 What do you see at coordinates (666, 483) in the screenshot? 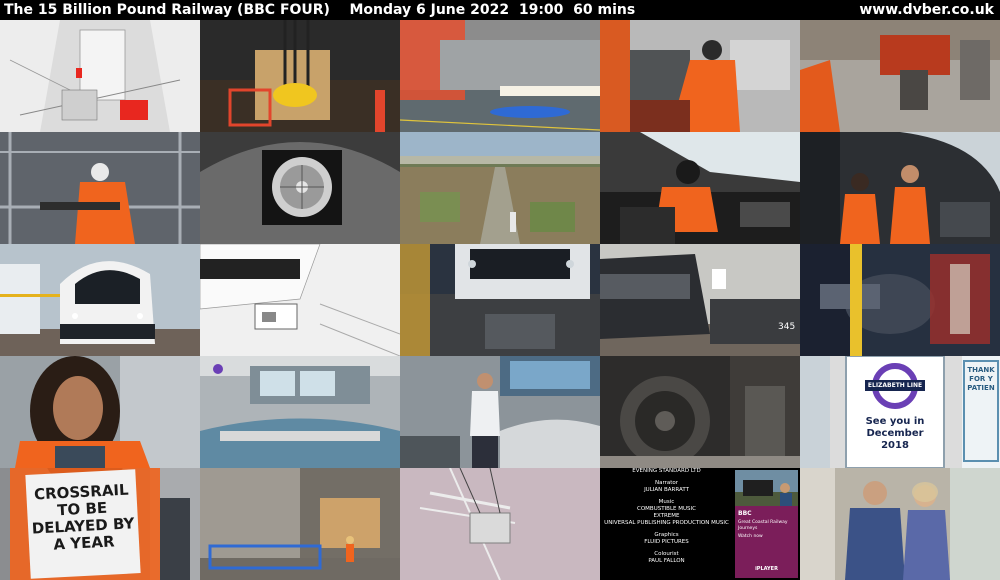
I see `credits-narrator-title: Narrator` at bounding box center [666, 483].